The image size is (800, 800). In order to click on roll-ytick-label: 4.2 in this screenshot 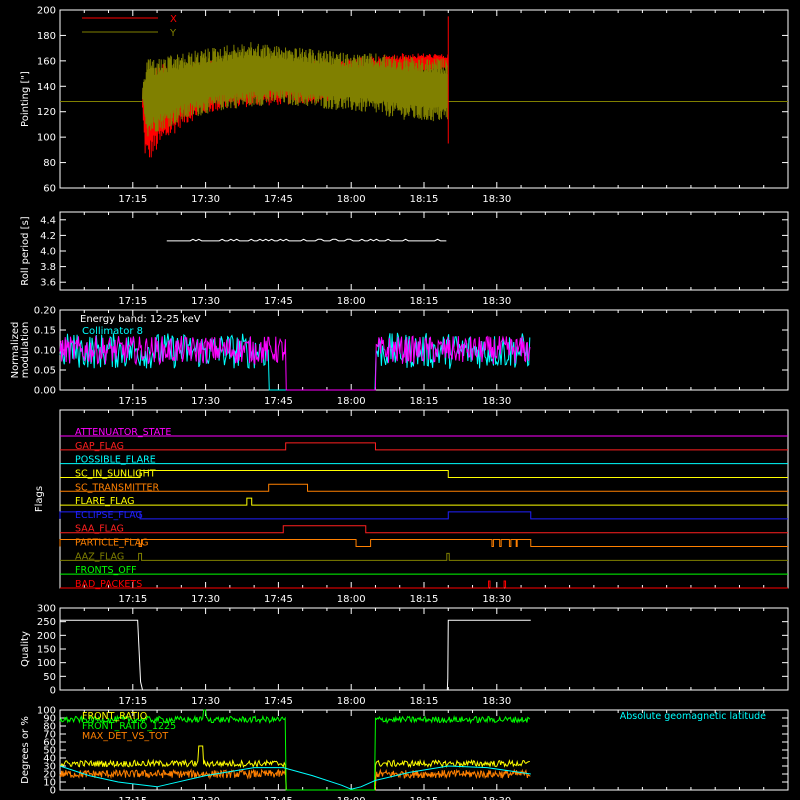, I will do `click(48, 236)`.